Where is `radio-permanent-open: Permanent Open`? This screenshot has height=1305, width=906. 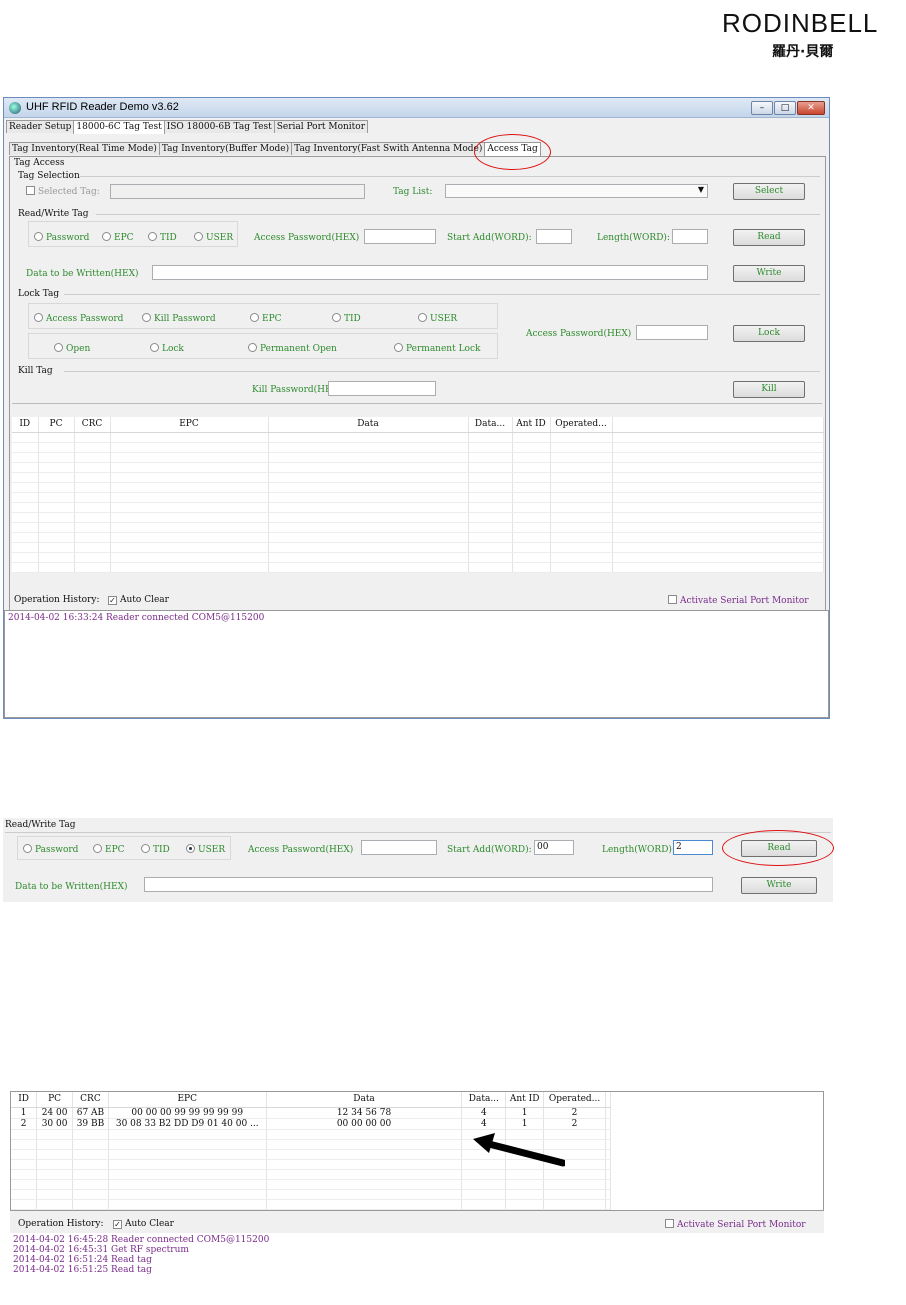
radio-permanent-open: Permanent Open is located at coordinates (292, 348).